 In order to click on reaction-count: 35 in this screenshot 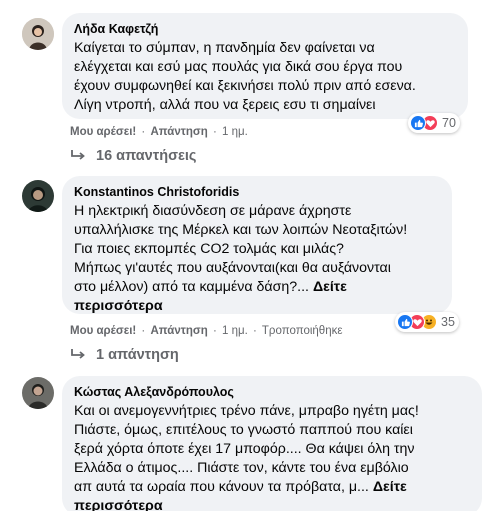, I will do `click(448, 322)`.